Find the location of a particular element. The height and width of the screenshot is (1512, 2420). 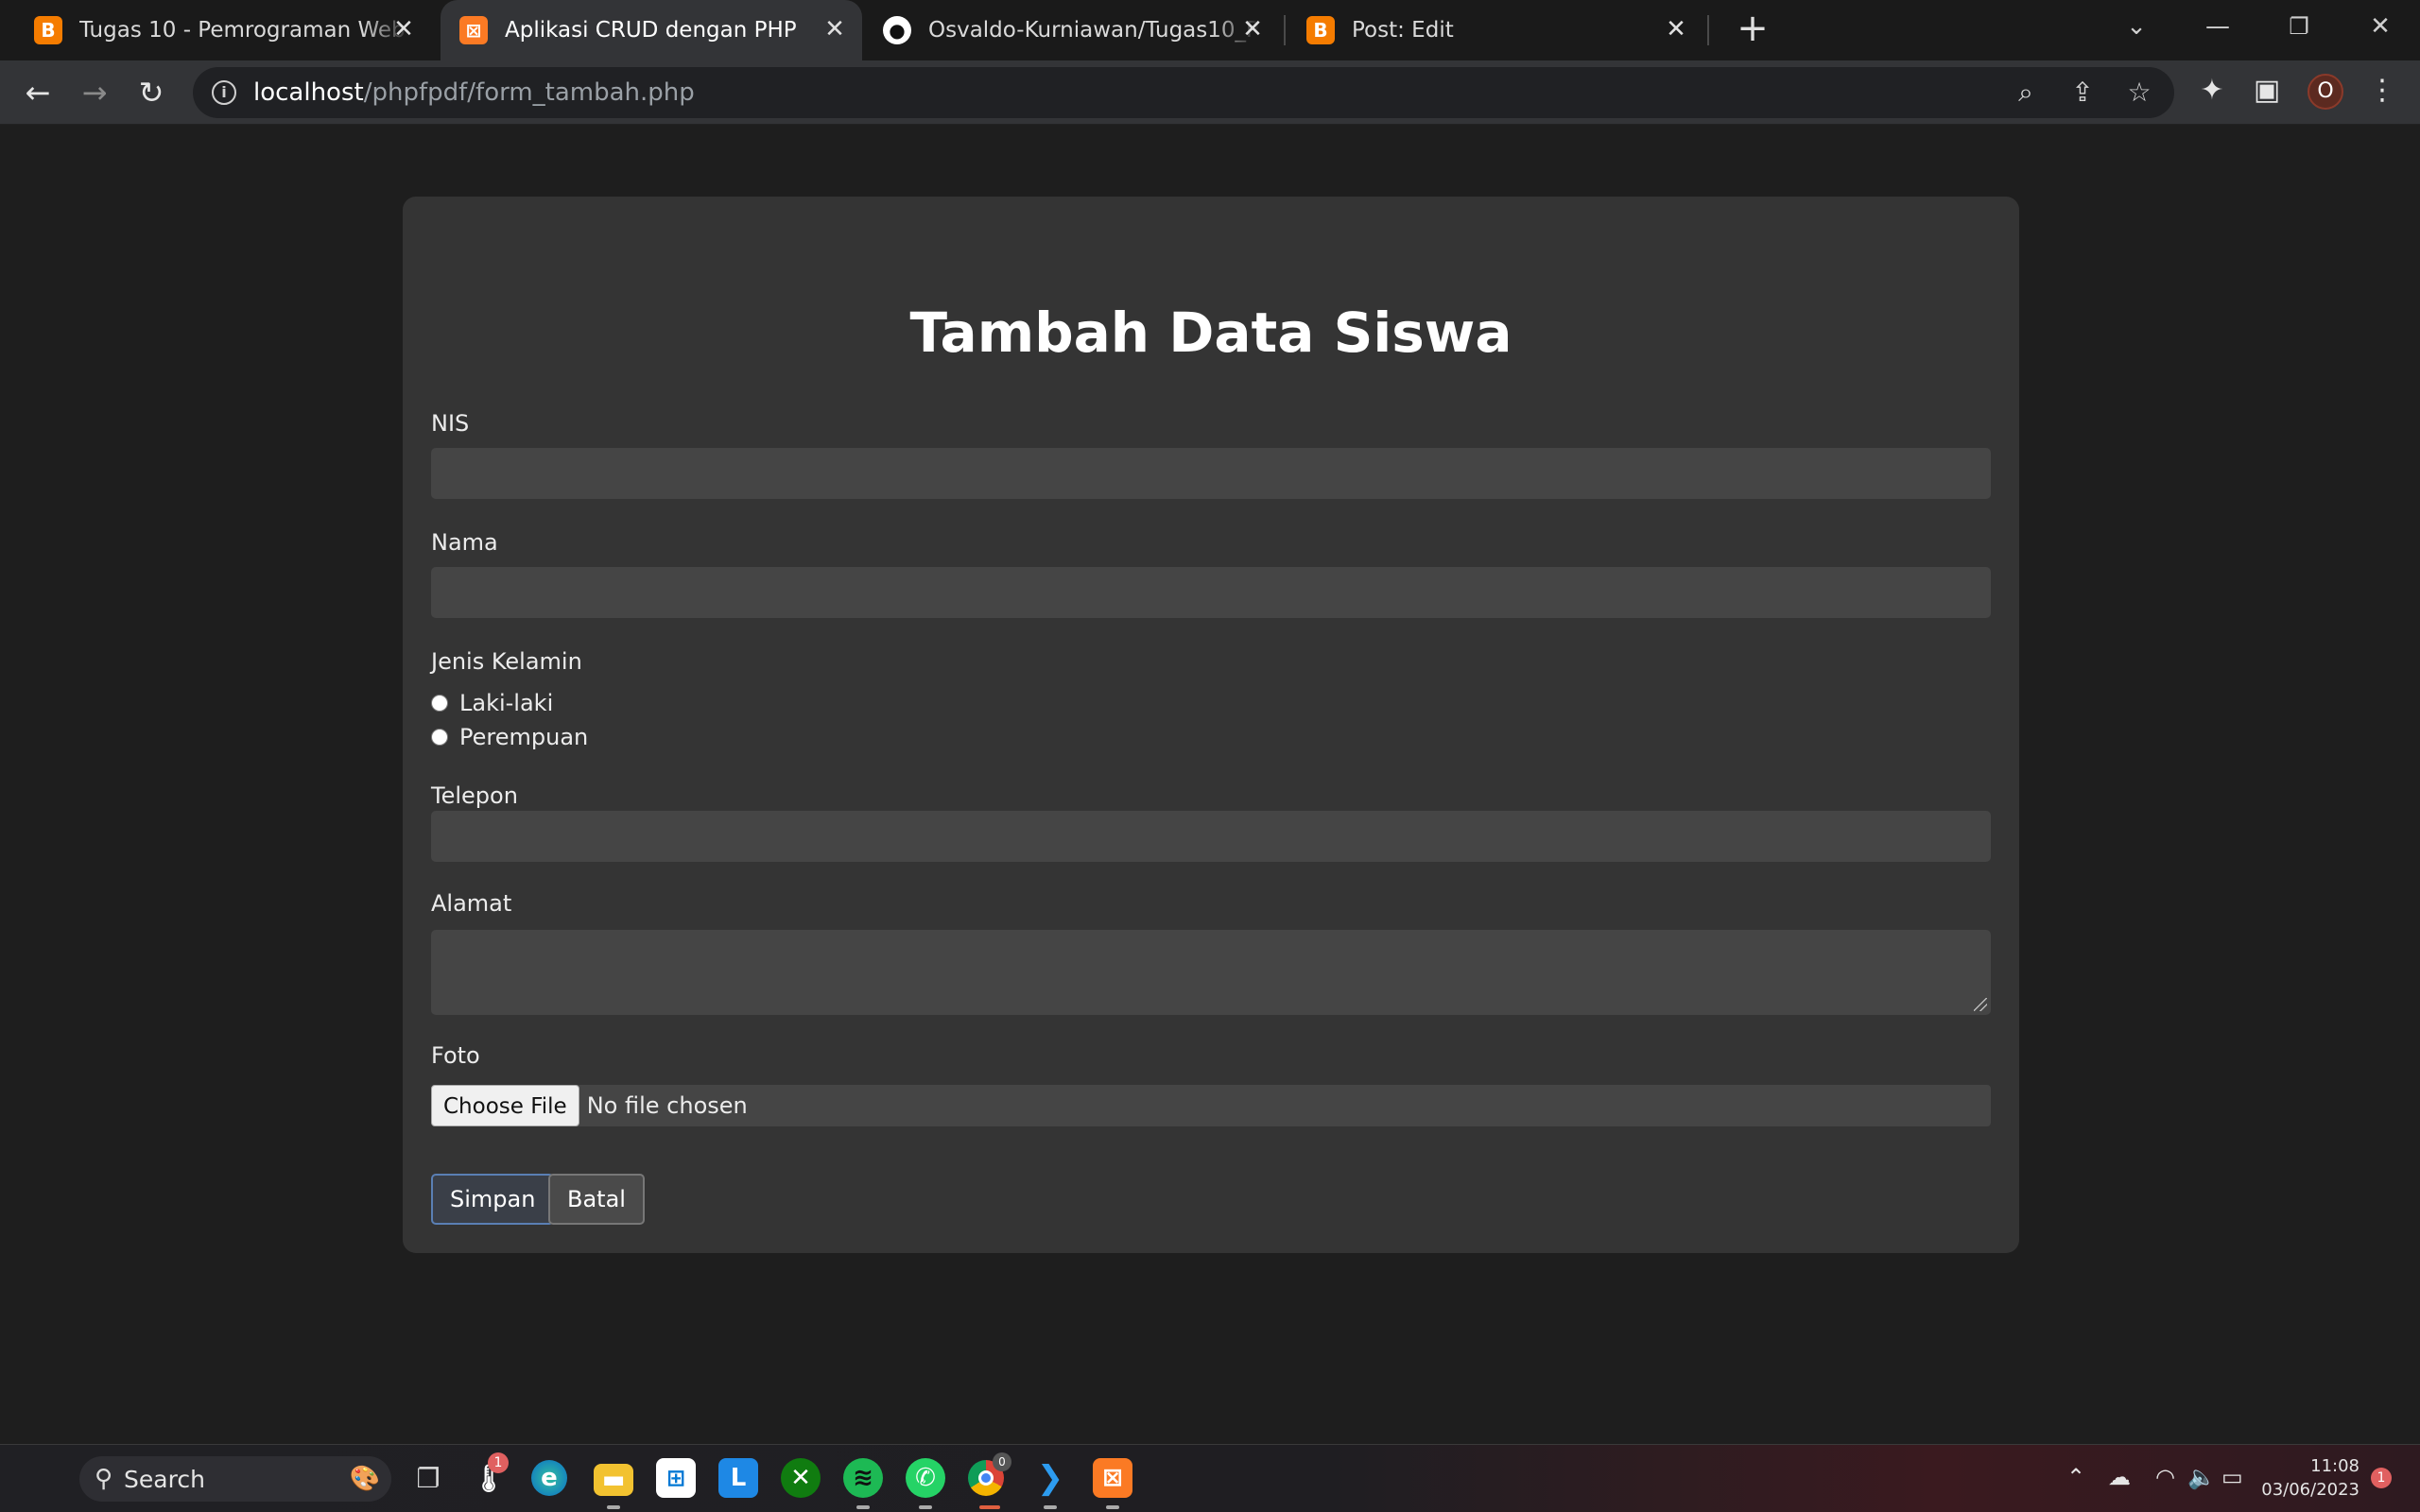

window-close-button: ✕ is located at coordinates (2380, 26).